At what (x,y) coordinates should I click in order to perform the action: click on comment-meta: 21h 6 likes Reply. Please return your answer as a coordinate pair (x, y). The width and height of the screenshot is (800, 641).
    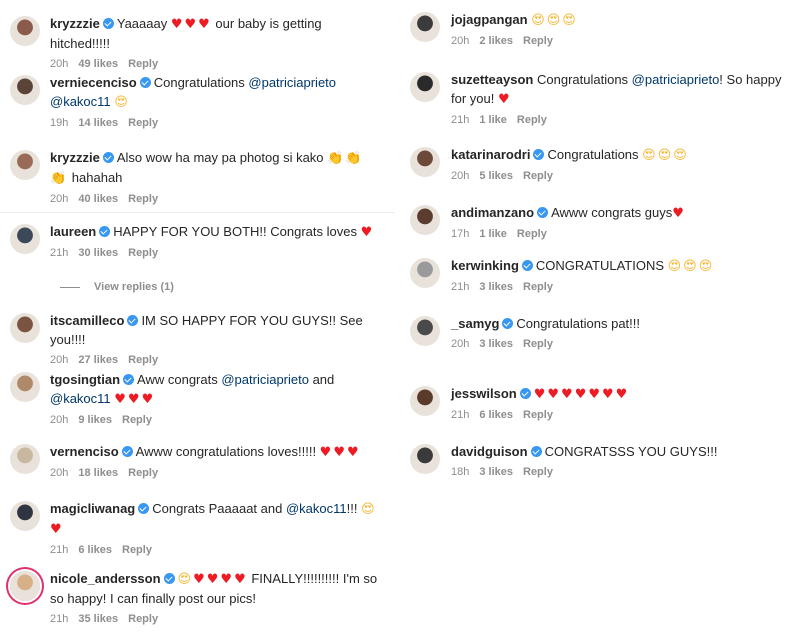
    Looking at the image, I should click on (215, 550).